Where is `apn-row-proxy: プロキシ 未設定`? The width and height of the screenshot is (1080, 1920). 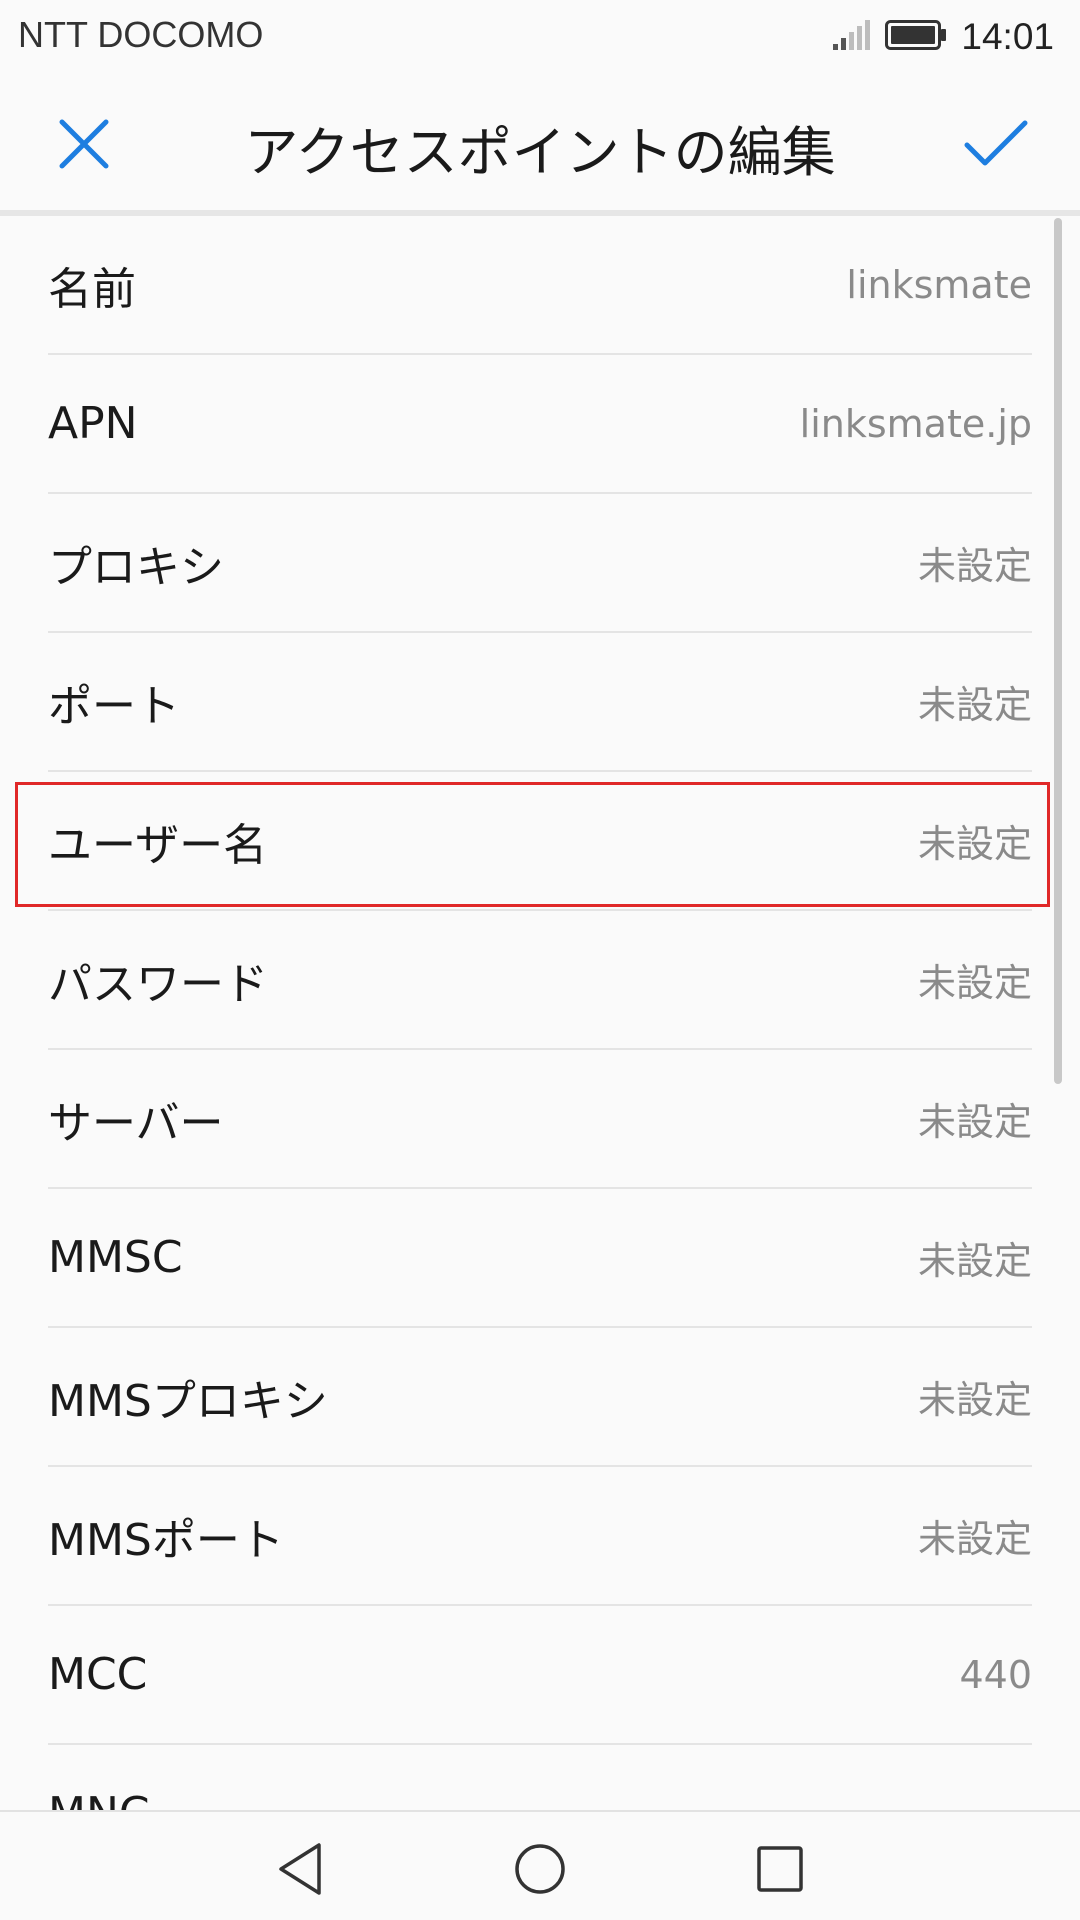
apn-row-proxy: プロキシ 未設定 is located at coordinates (540, 563).